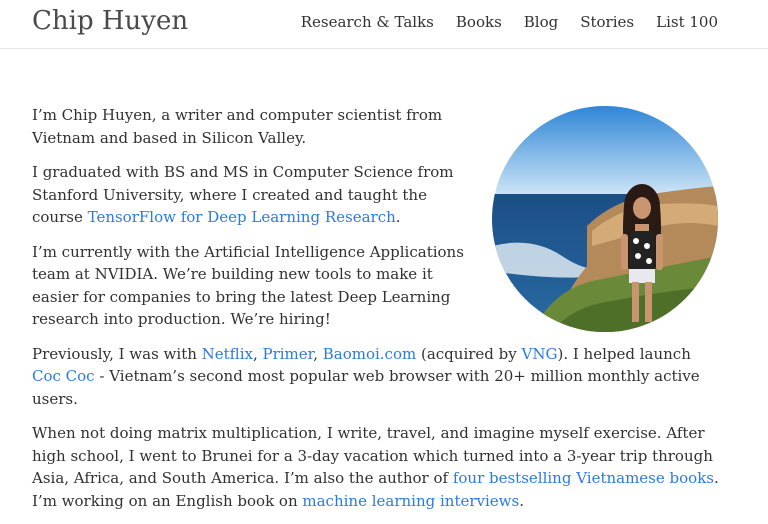  What do you see at coordinates (257, 353) in the screenshot?
I see `p4-sep-1: ,` at bounding box center [257, 353].